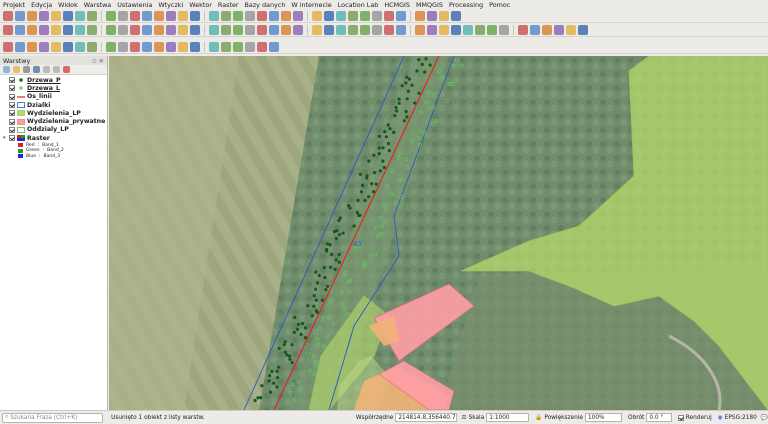 This screenshot has height=424, width=768. What do you see at coordinates (311, 5) in the screenshot?
I see `menu-item-9: W internecie` at bounding box center [311, 5].